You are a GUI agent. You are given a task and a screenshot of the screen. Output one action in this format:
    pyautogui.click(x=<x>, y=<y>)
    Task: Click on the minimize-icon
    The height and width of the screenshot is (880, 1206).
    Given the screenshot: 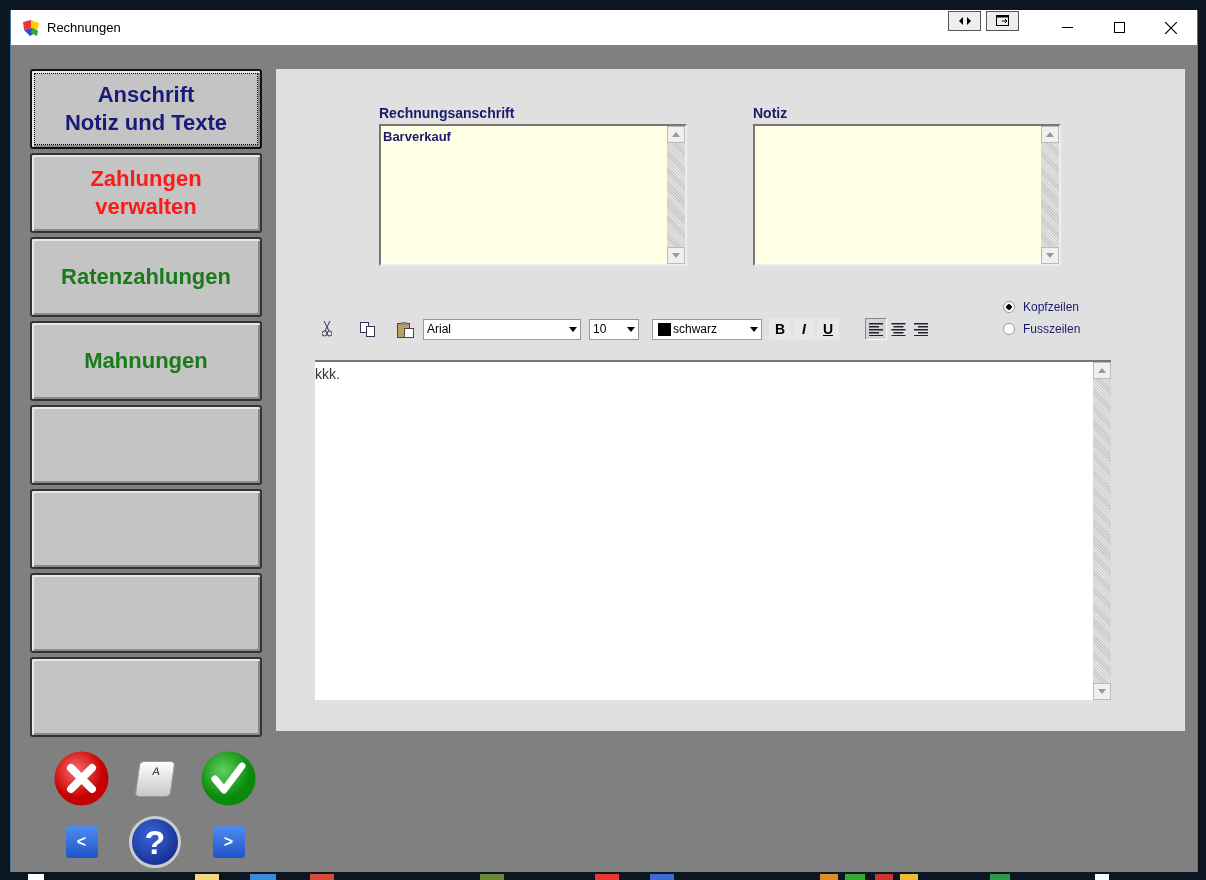 What is the action you would take?
    pyautogui.click(x=1067, y=27)
    